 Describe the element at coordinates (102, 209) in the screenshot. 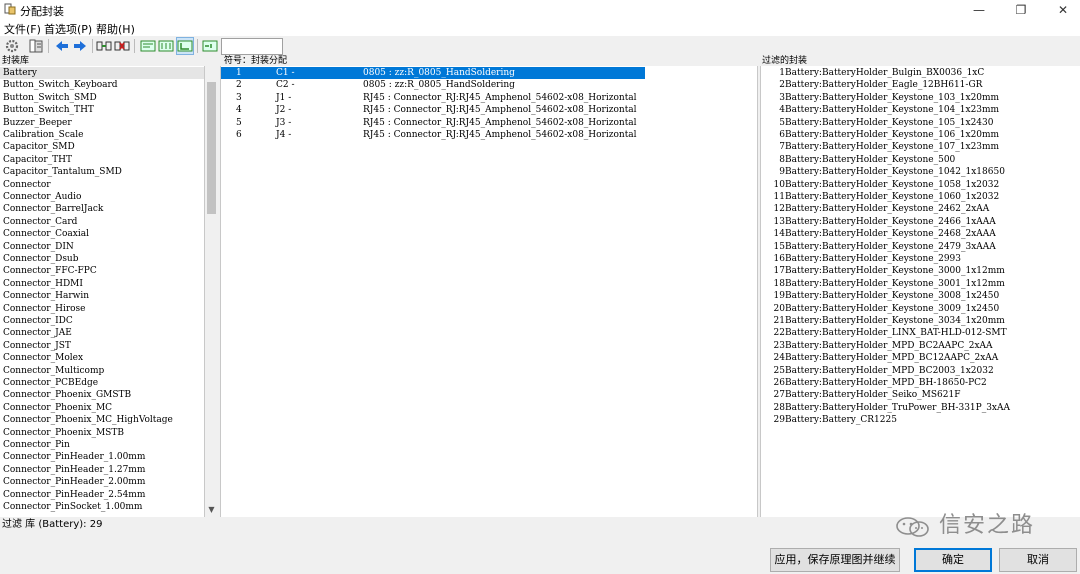

I see `library-list-item: Connector_BarrelJack` at that location.